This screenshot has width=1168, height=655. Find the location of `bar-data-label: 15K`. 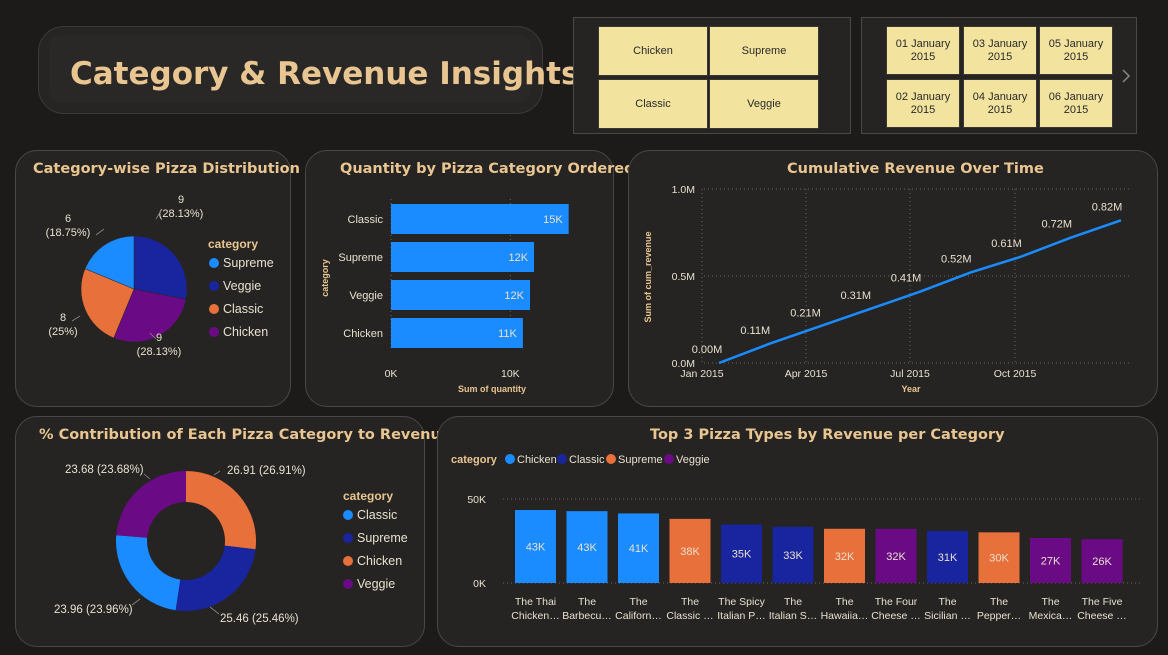

bar-data-label: 15K is located at coordinates (553, 220).